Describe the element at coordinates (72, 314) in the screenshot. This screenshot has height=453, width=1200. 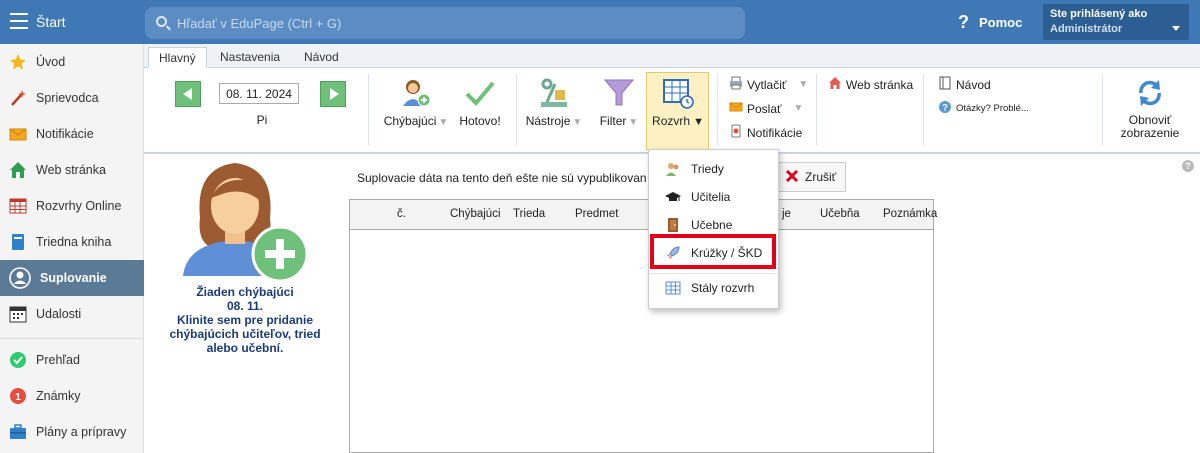
I see `sidebar-item-udalosti: Udalosti` at that location.